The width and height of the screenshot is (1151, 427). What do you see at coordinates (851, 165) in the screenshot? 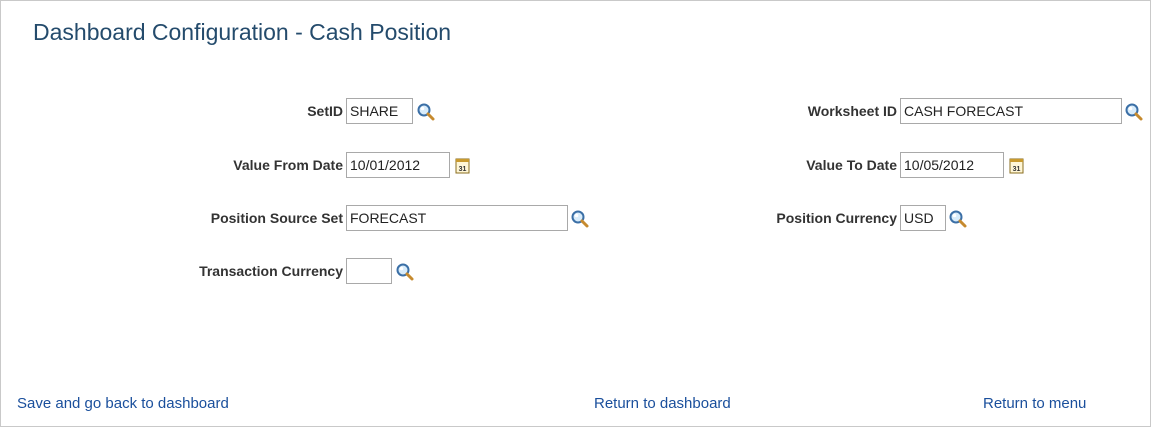
I see `value-to-date-label: Value To Date` at bounding box center [851, 165].